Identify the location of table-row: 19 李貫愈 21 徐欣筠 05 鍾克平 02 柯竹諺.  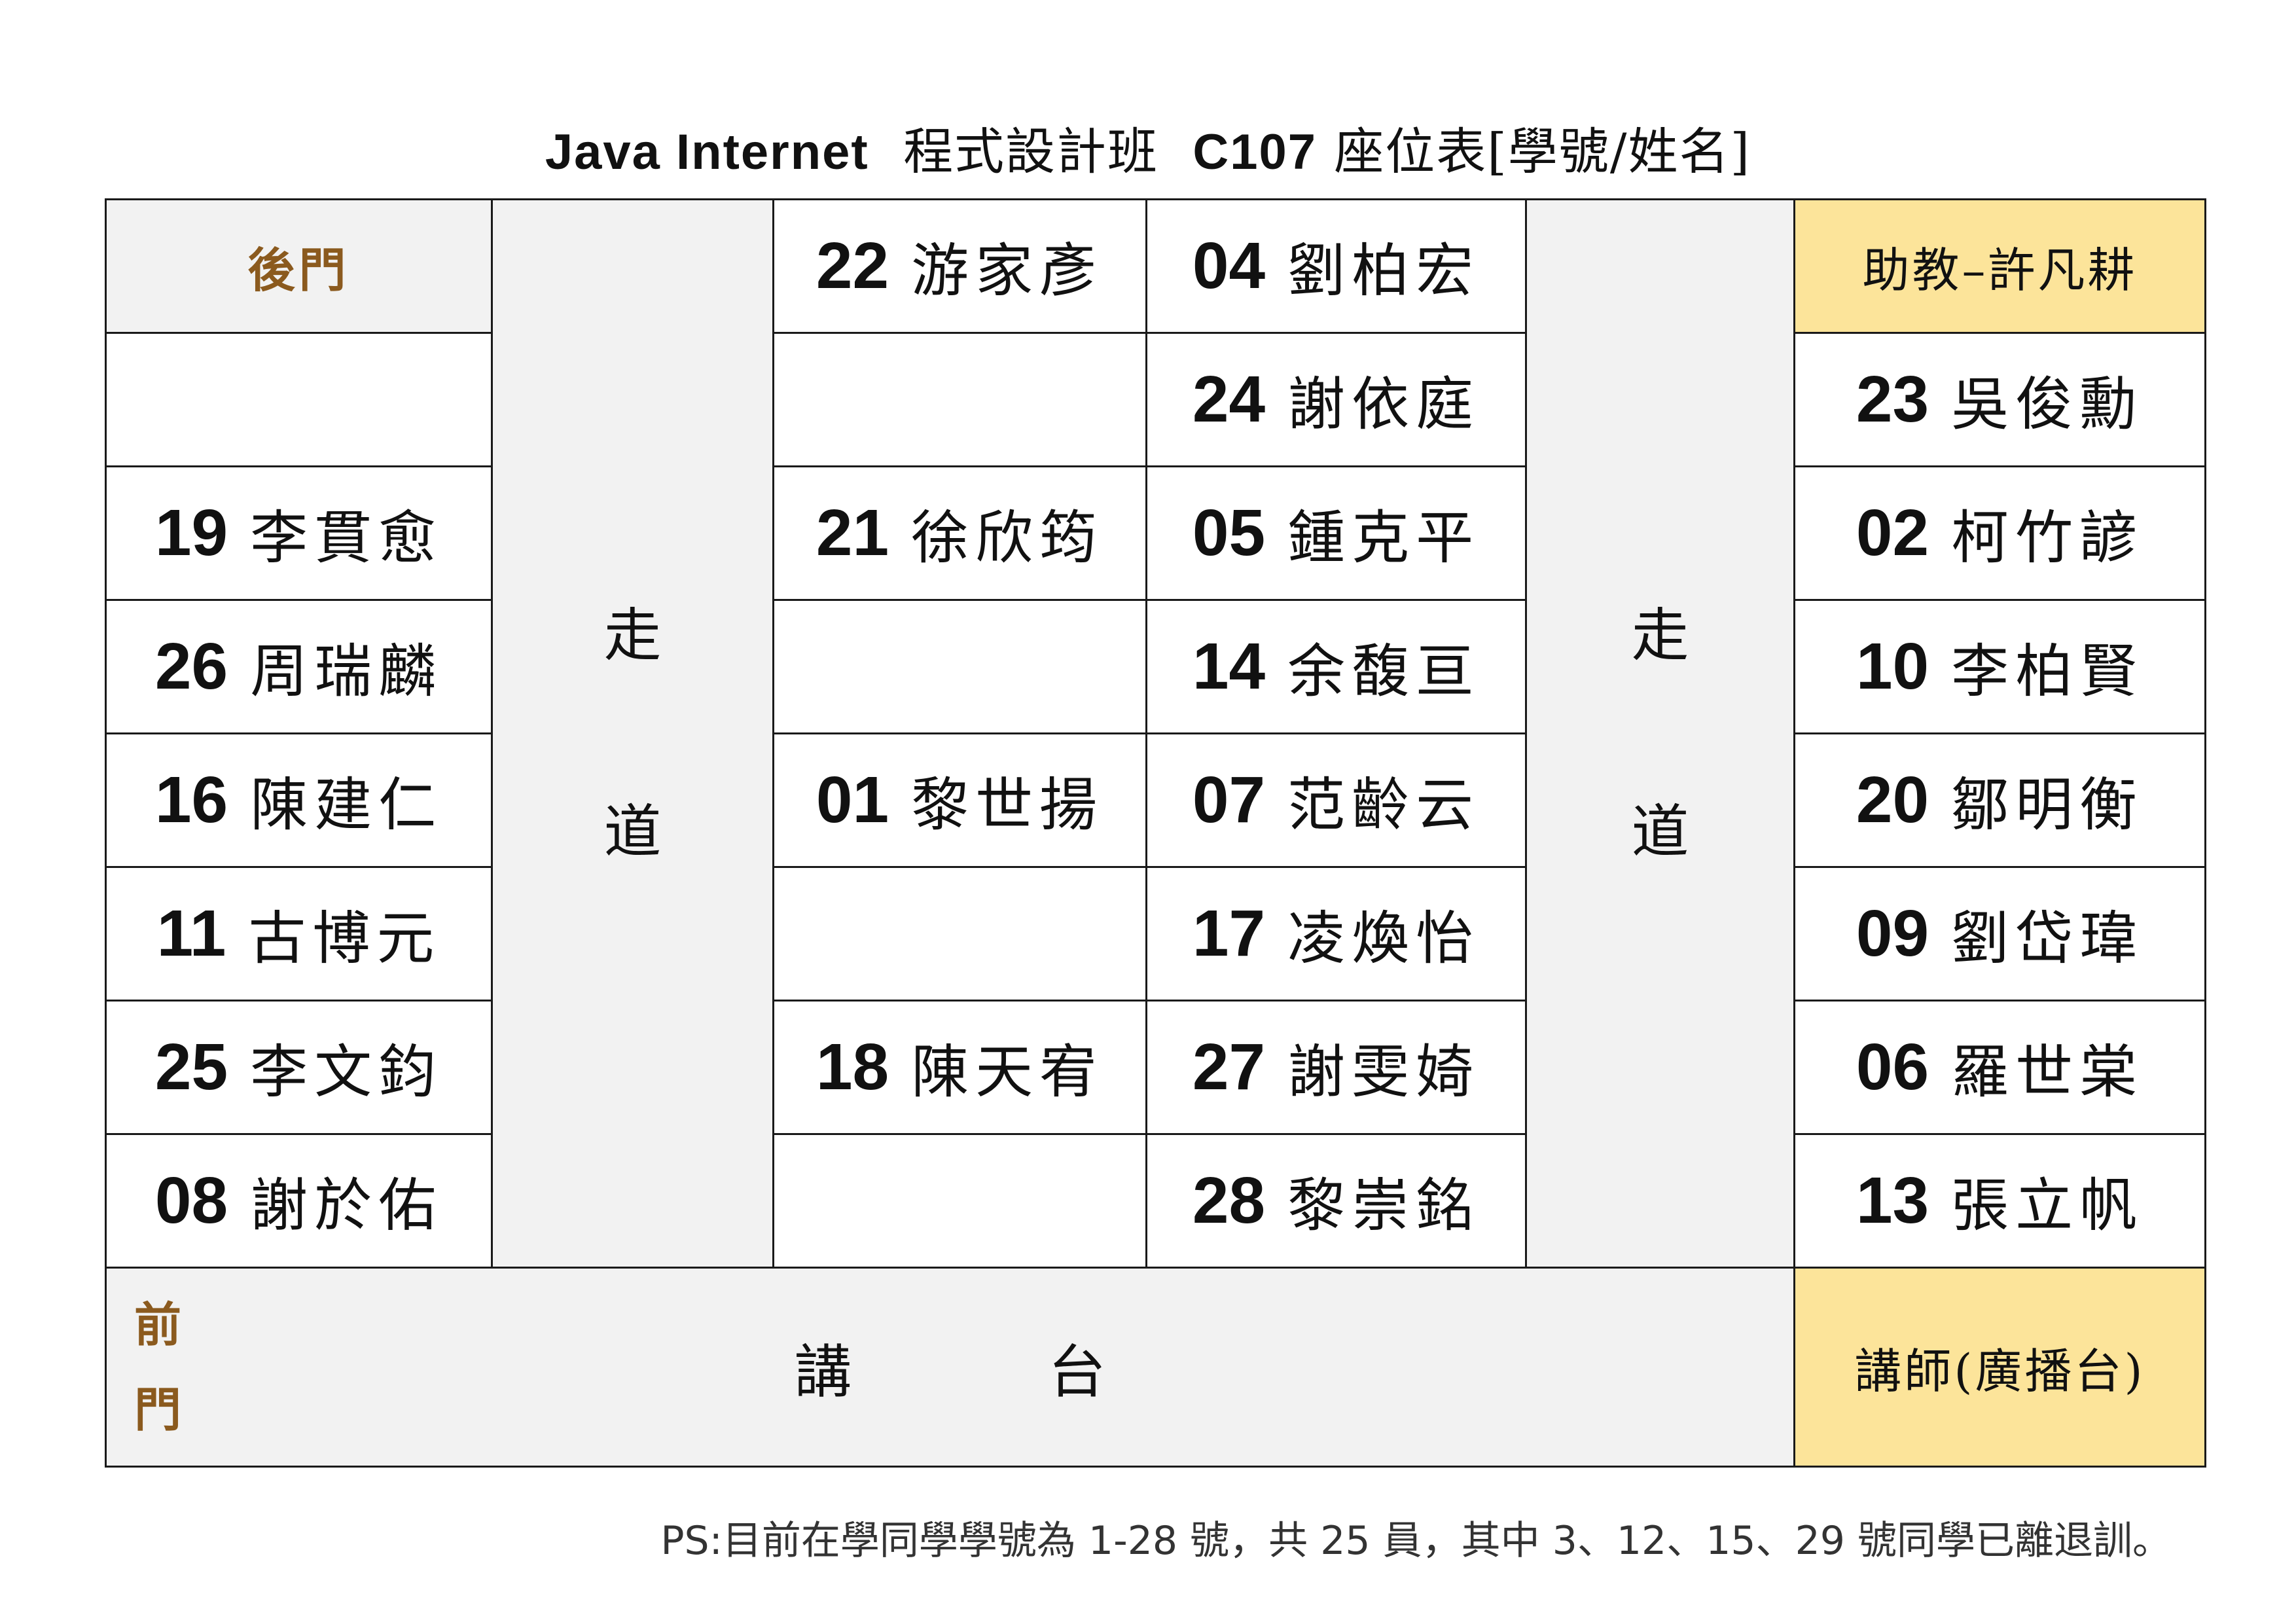
(1155, 533).